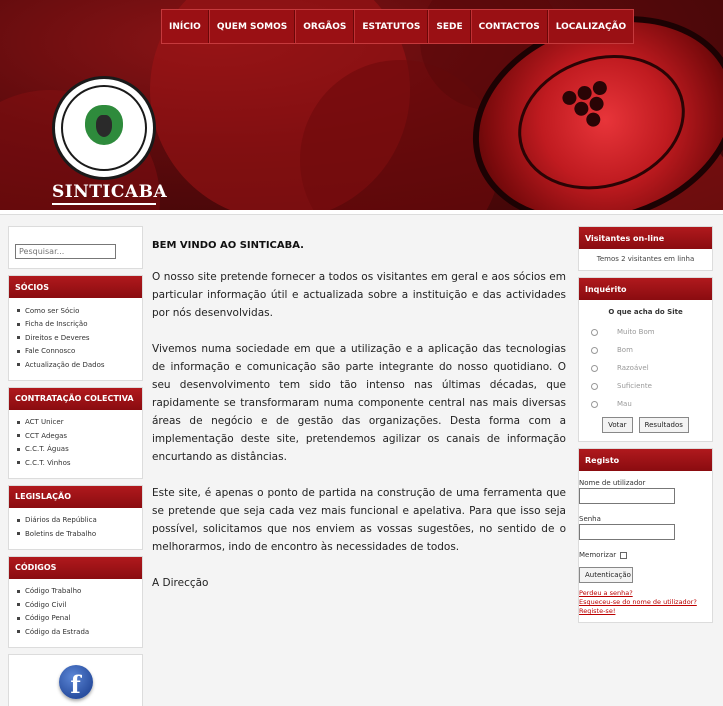  What do you see at coordinates (645, 460) in the screenshot?
I see `login-title: Registo` at bounding box center [645, 460].